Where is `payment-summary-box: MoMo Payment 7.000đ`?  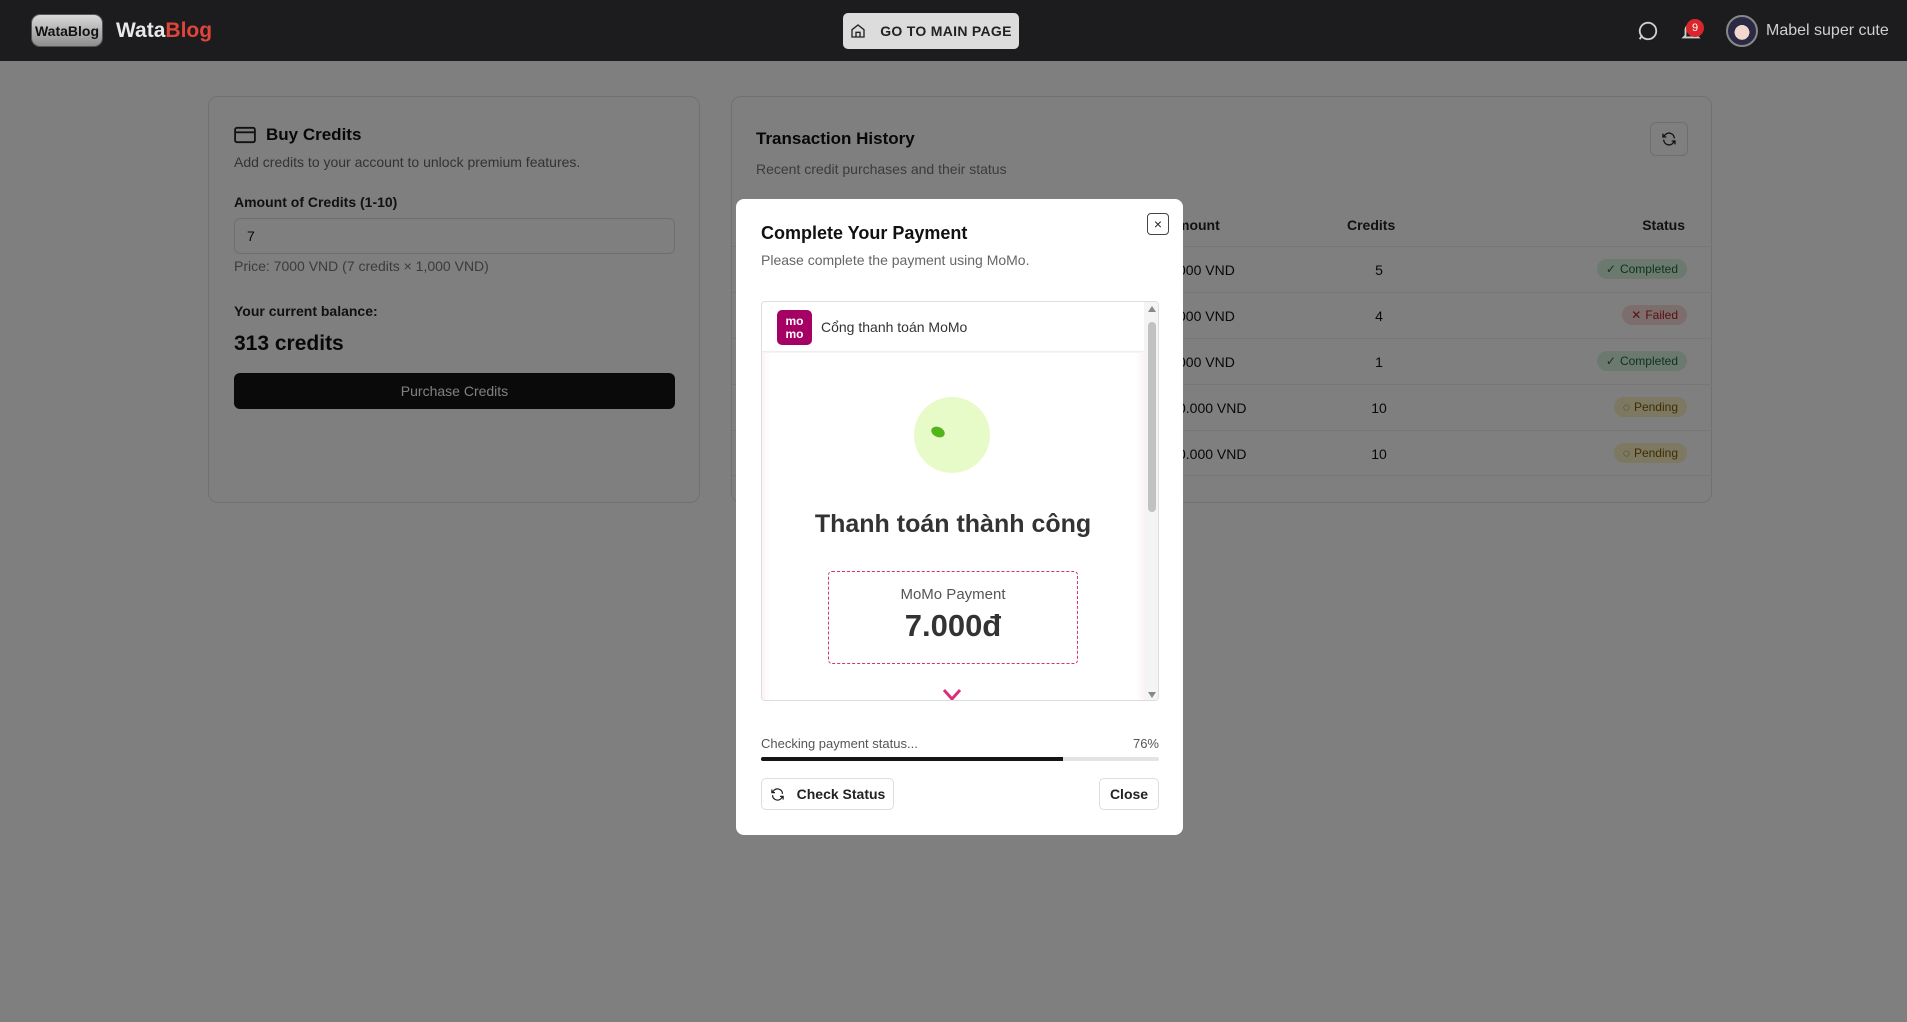 payment-summary-box: MoMo Payment 7.000đ is located at coordinates (953, 617).